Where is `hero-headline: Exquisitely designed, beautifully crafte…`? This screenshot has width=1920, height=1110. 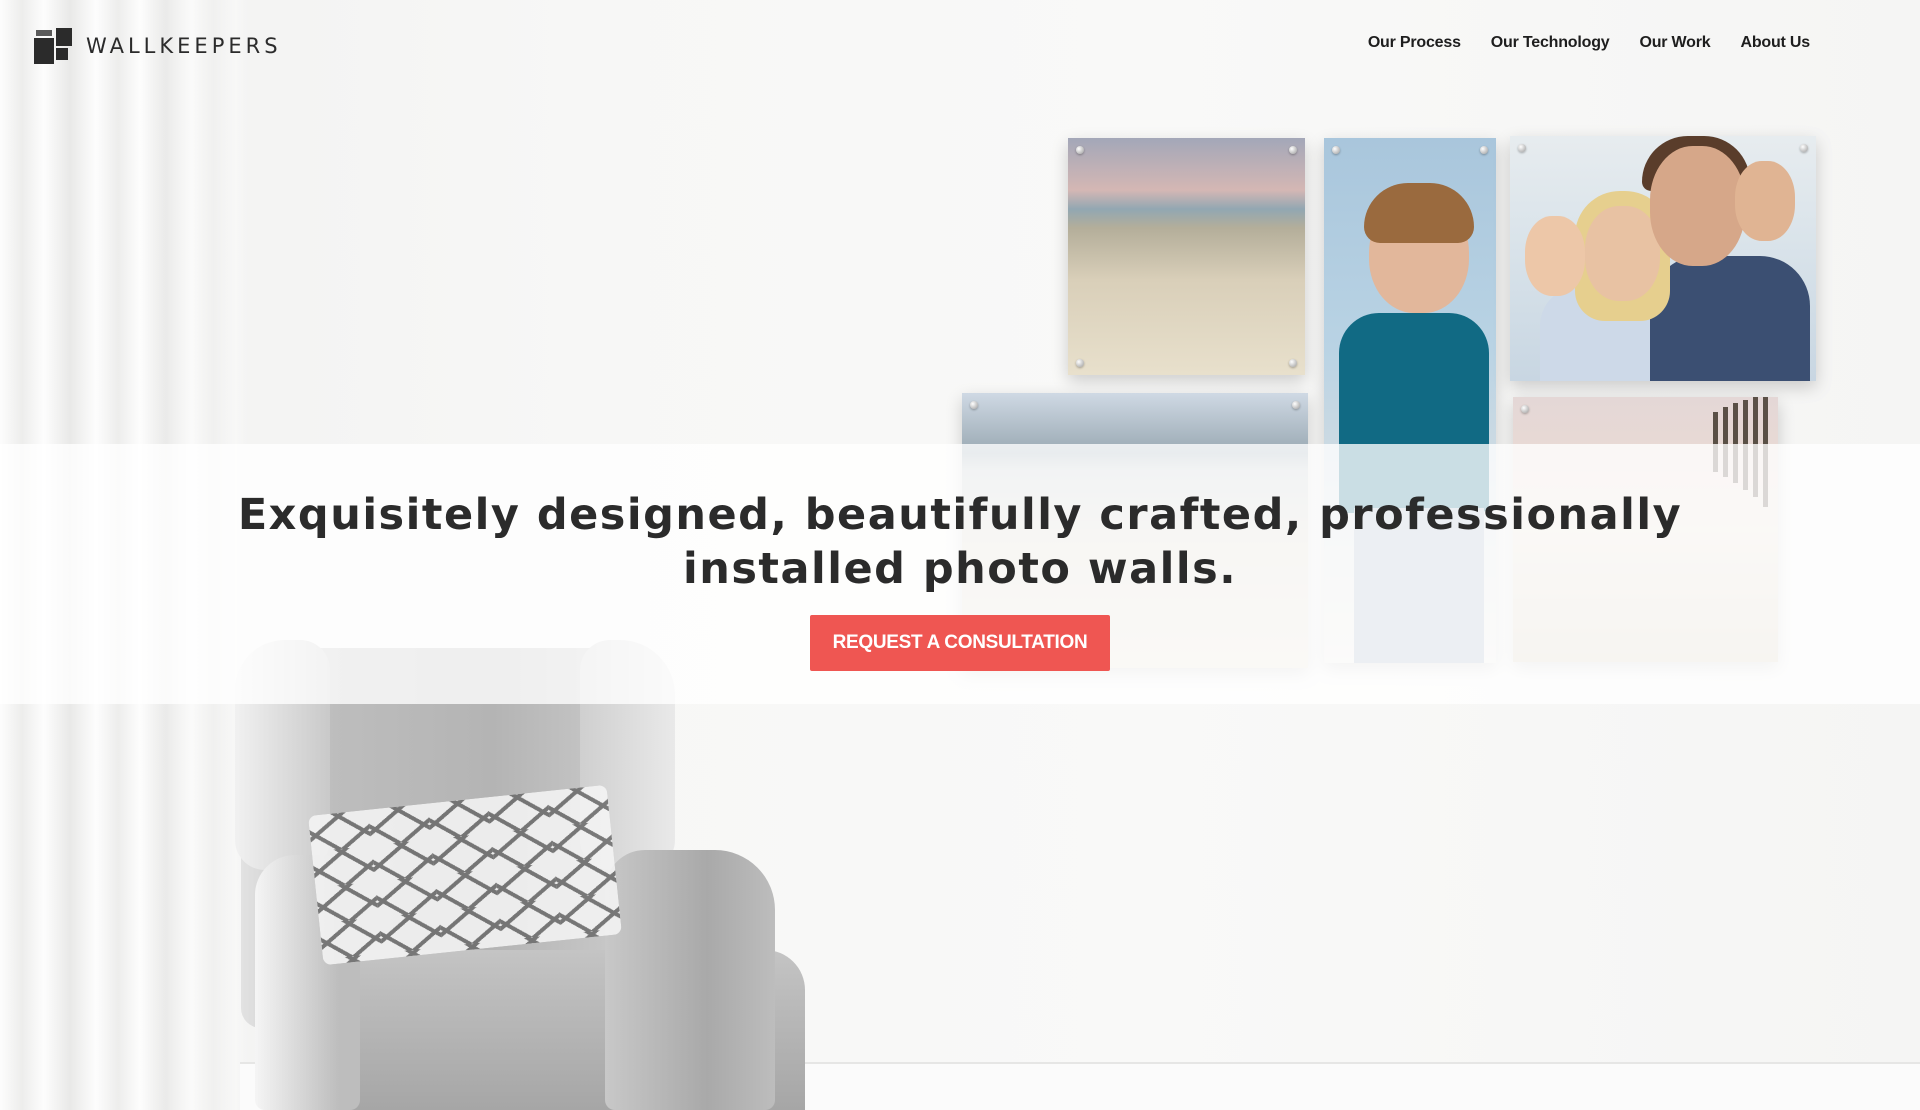
hero-headline: Exquisitely designed, beautifully crafte… is located at coordinates (960, 542).